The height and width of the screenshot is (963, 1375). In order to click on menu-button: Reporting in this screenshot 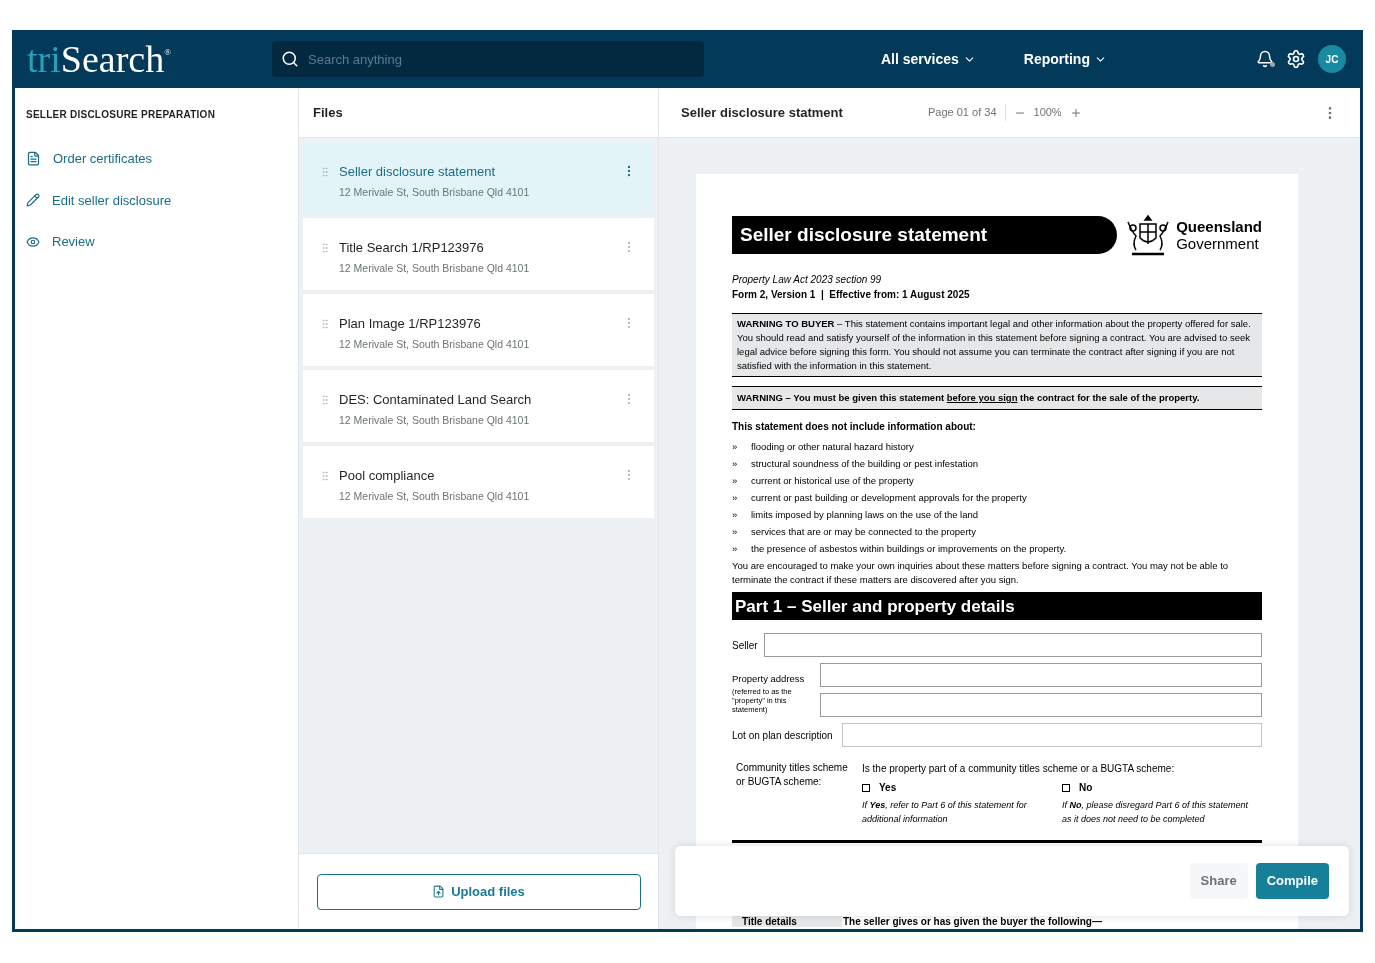, I will do `click(1065, 59)`.